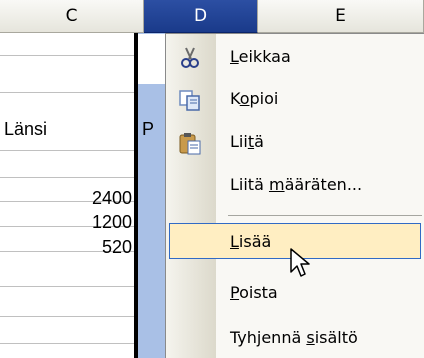  What do you see at coordinates (64, 129) in the screenshot?
I see `cell-lansi: Länsi` at bounding box center [64, 129].